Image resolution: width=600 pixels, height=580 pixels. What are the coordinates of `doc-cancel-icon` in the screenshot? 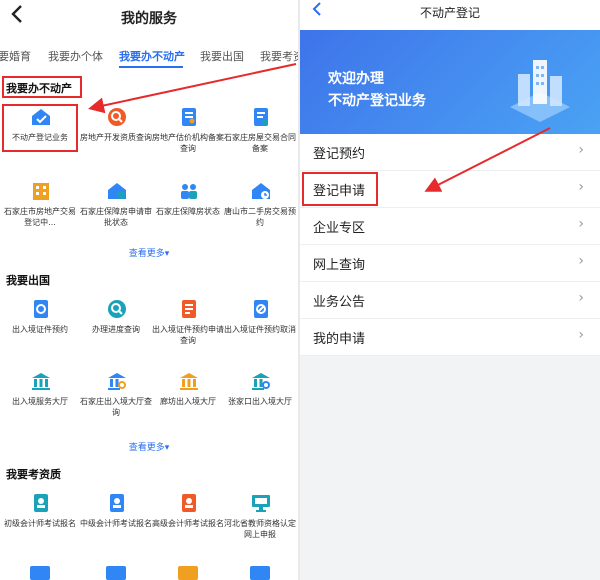 It's located at (260, 309).